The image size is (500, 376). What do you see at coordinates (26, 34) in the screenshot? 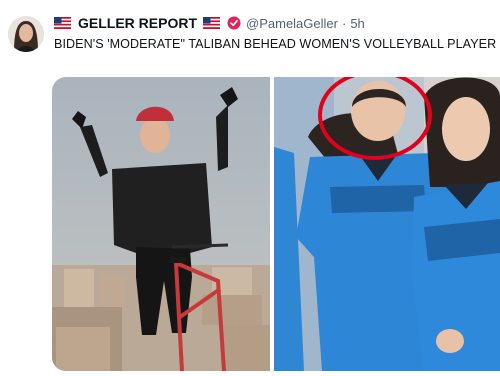
I see `author-avatar` at bounding box center [26, 34].